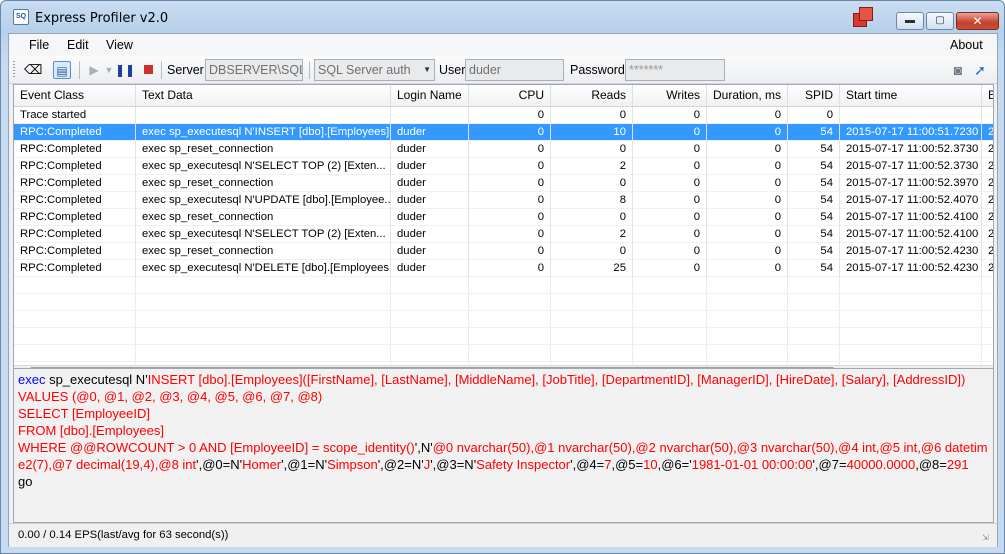  I want to click on table-row: Trace started 0 0 0 0 0, so click(503, 115).